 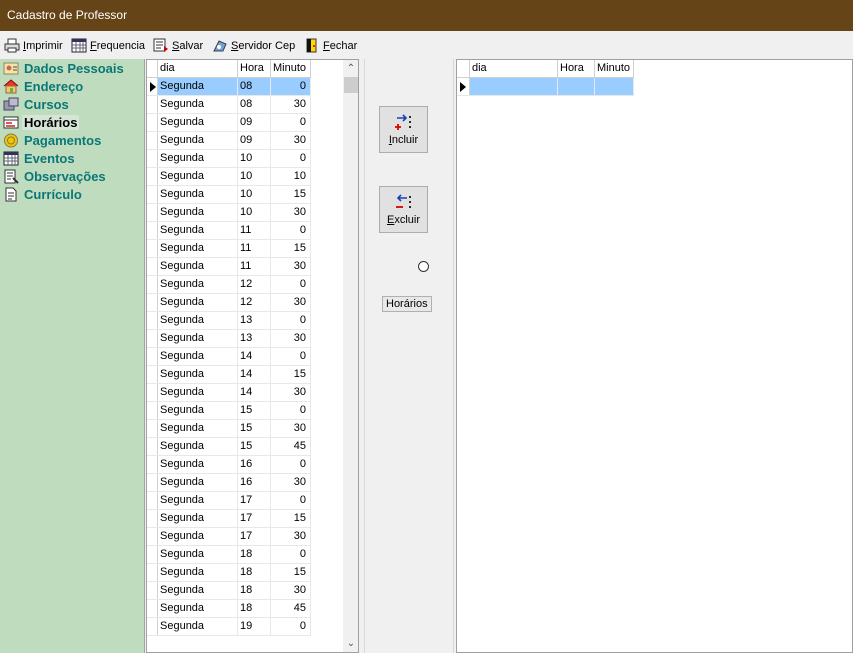 What do you see at coordinates (52, 140) in the screenshot?
I see `sidebar-item-pagamentos: Pagamentos` at bounding box center [52, 140].